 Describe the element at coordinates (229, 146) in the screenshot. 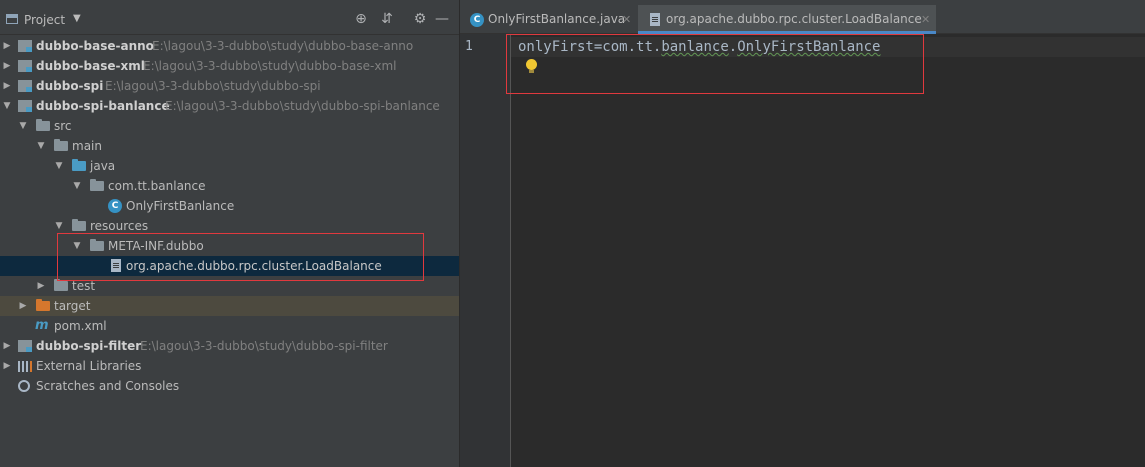

I see `tree-item-main: ▼ main` at that location.